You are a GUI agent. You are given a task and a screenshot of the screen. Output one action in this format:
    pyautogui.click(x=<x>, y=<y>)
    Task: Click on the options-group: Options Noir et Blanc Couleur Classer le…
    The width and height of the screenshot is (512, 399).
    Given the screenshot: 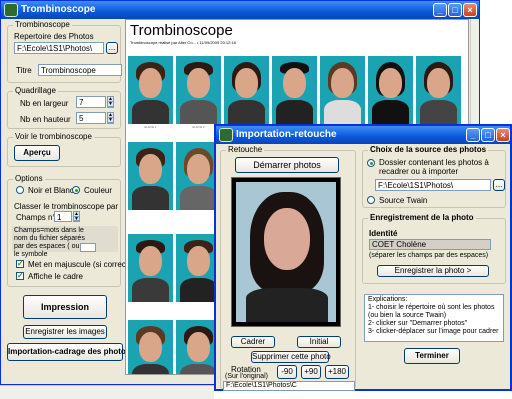 What is the action you would take?
    pyautogui.click(x=69, y=230)
    